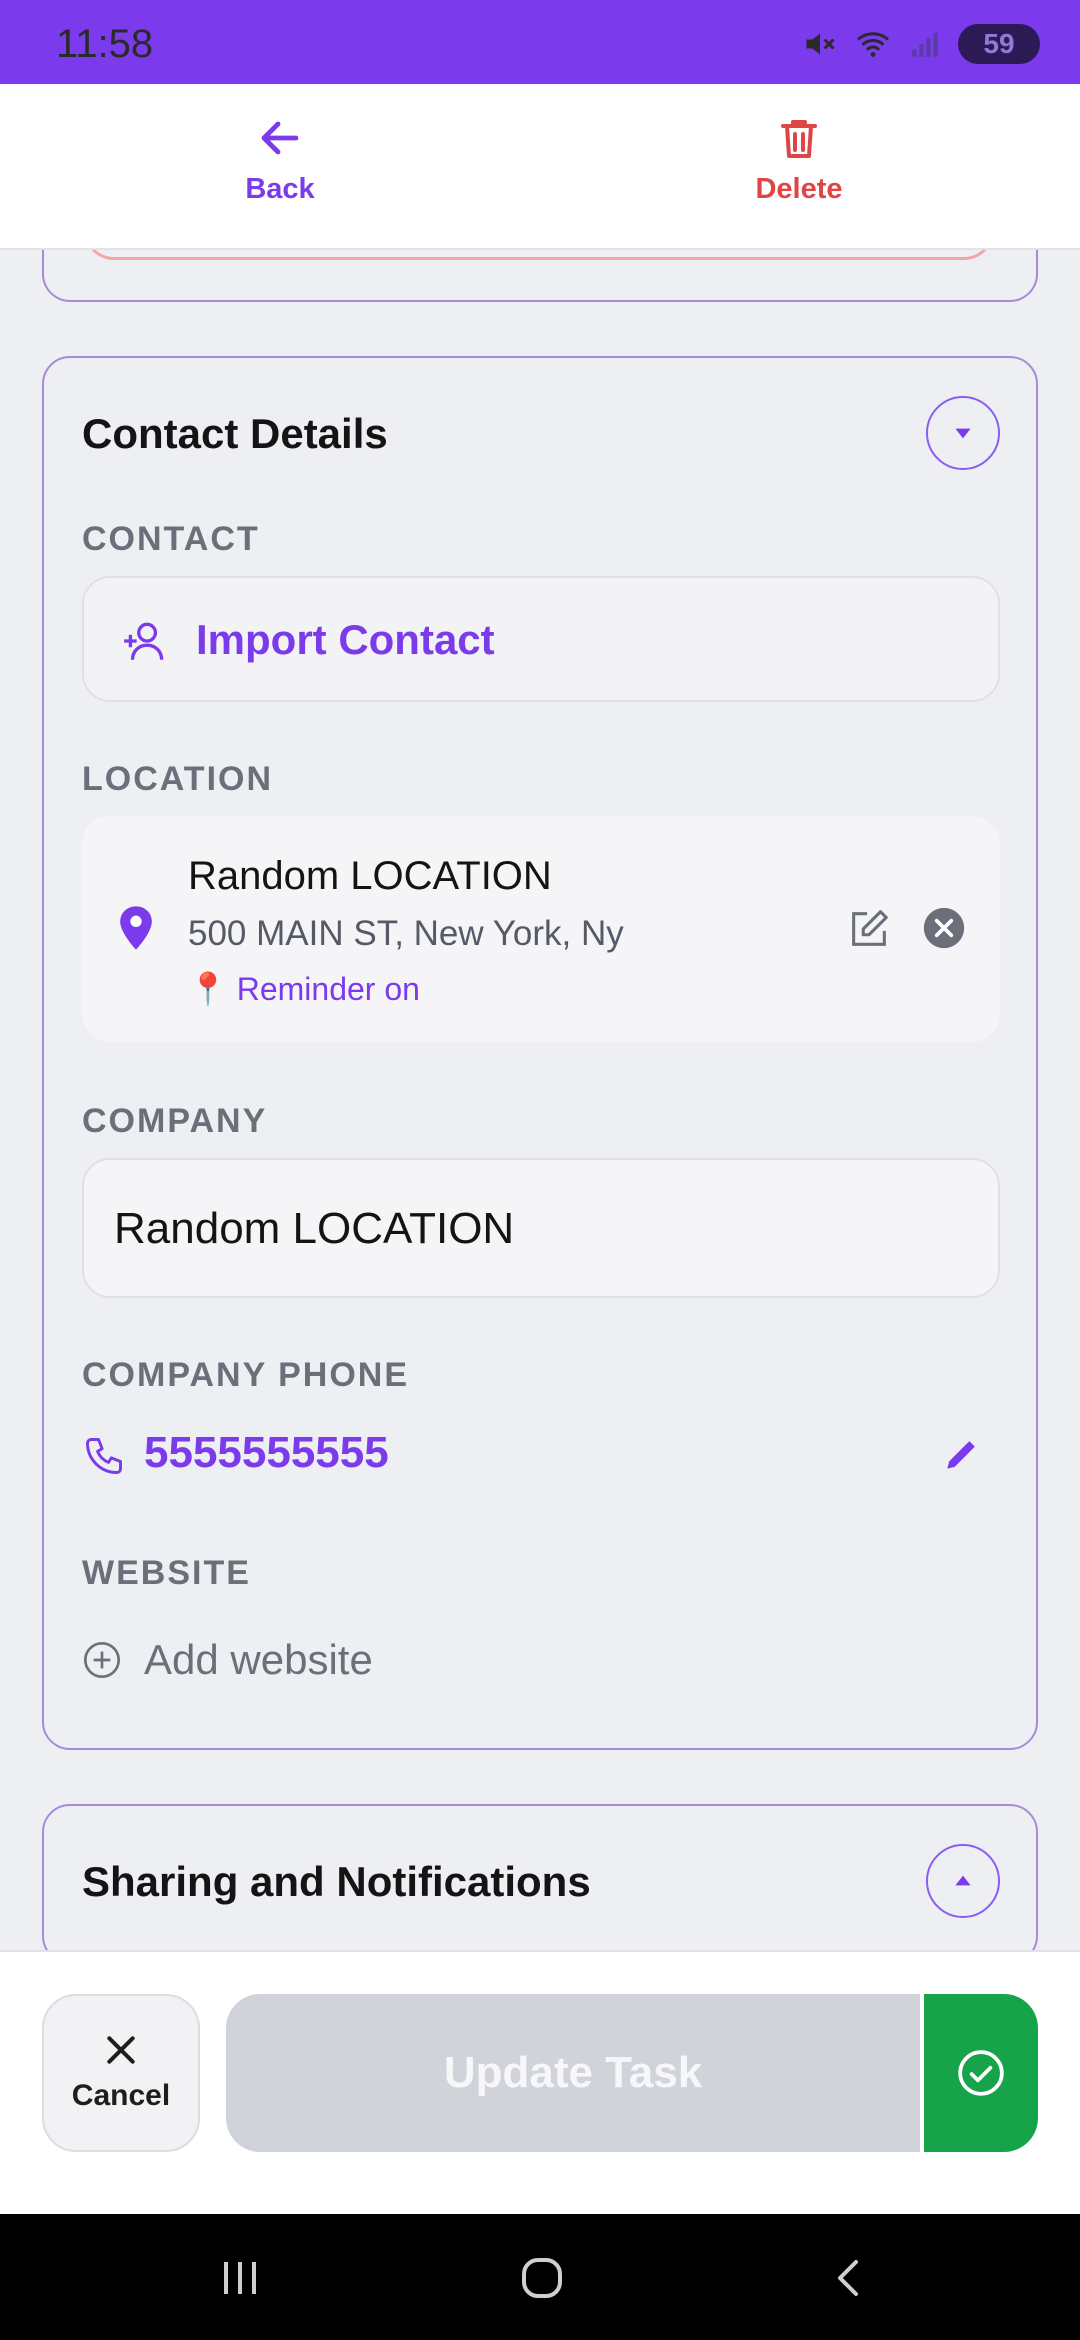  What do you see at coordinates (136, 928) in the screenshot?
I see `map-pin-icon` at bounding box center [136, 928].